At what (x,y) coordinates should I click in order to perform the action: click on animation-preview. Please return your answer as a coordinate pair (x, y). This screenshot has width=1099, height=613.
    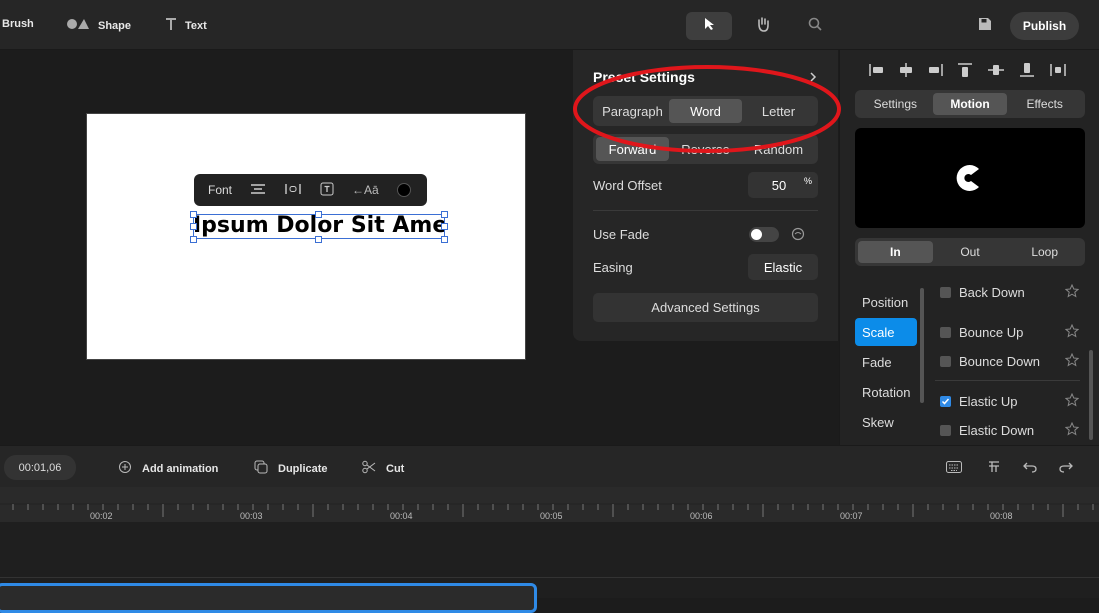
    Looking at the image, I should click on (970, 178).